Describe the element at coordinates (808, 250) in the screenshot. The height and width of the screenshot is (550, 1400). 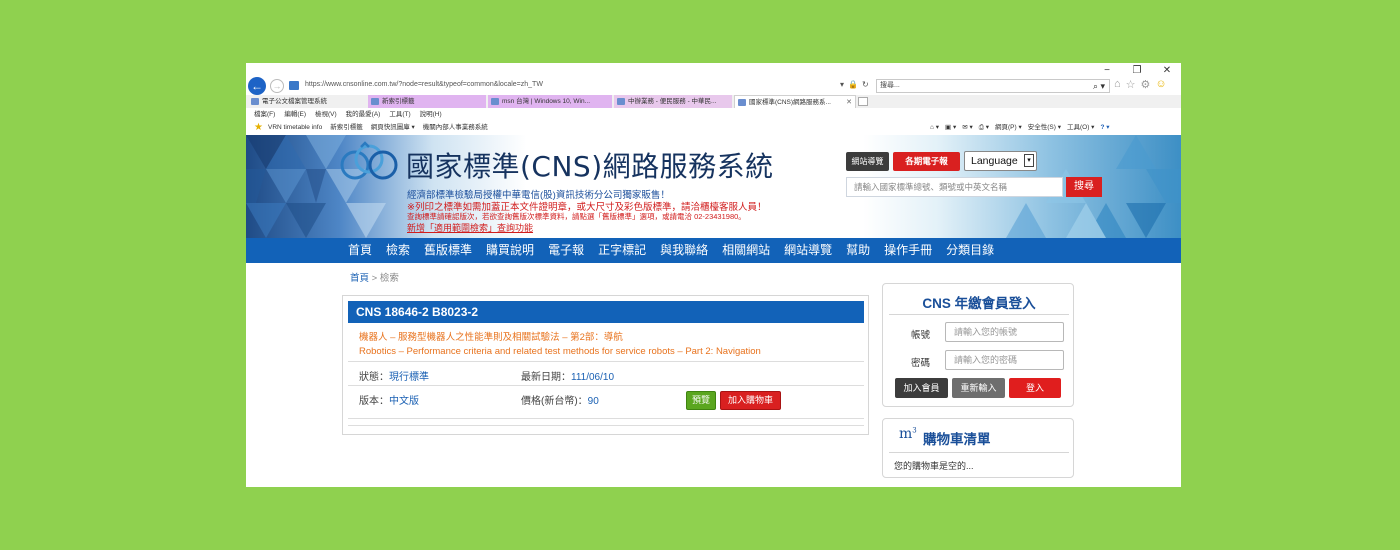
I see `nav-site-map: 網站導覽` at that location.